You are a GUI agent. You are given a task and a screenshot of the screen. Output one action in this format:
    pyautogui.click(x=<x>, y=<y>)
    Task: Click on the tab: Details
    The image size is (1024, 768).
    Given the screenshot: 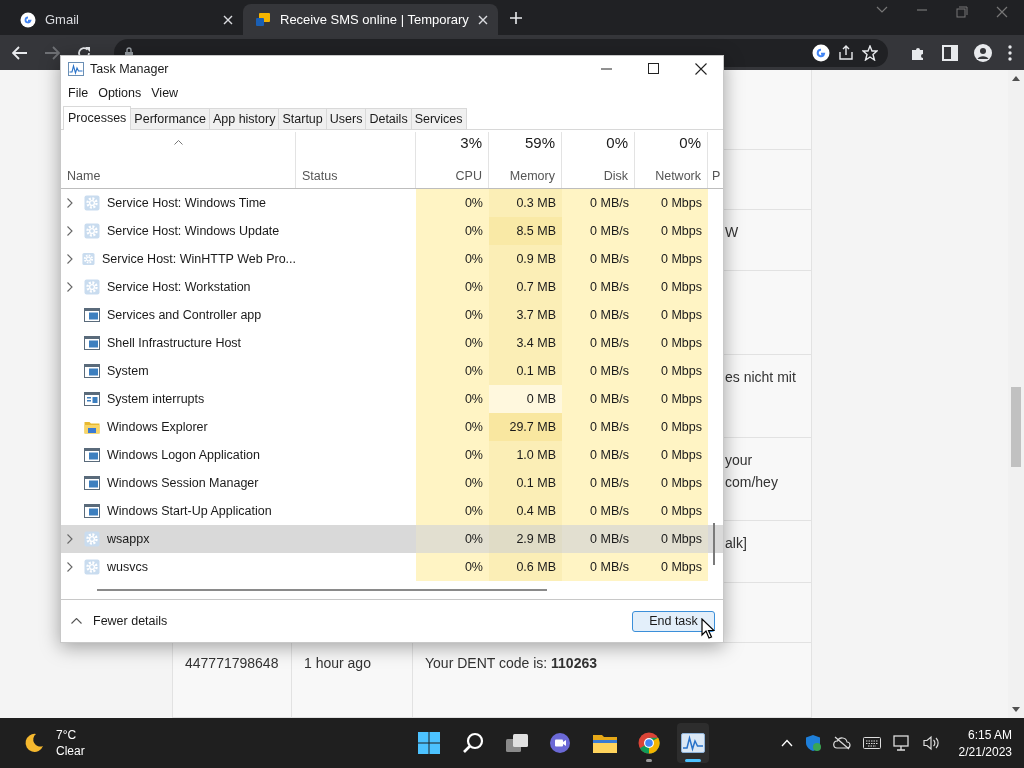 What is the action you would take?
    pyautogui.click(x=388, y=118)
    